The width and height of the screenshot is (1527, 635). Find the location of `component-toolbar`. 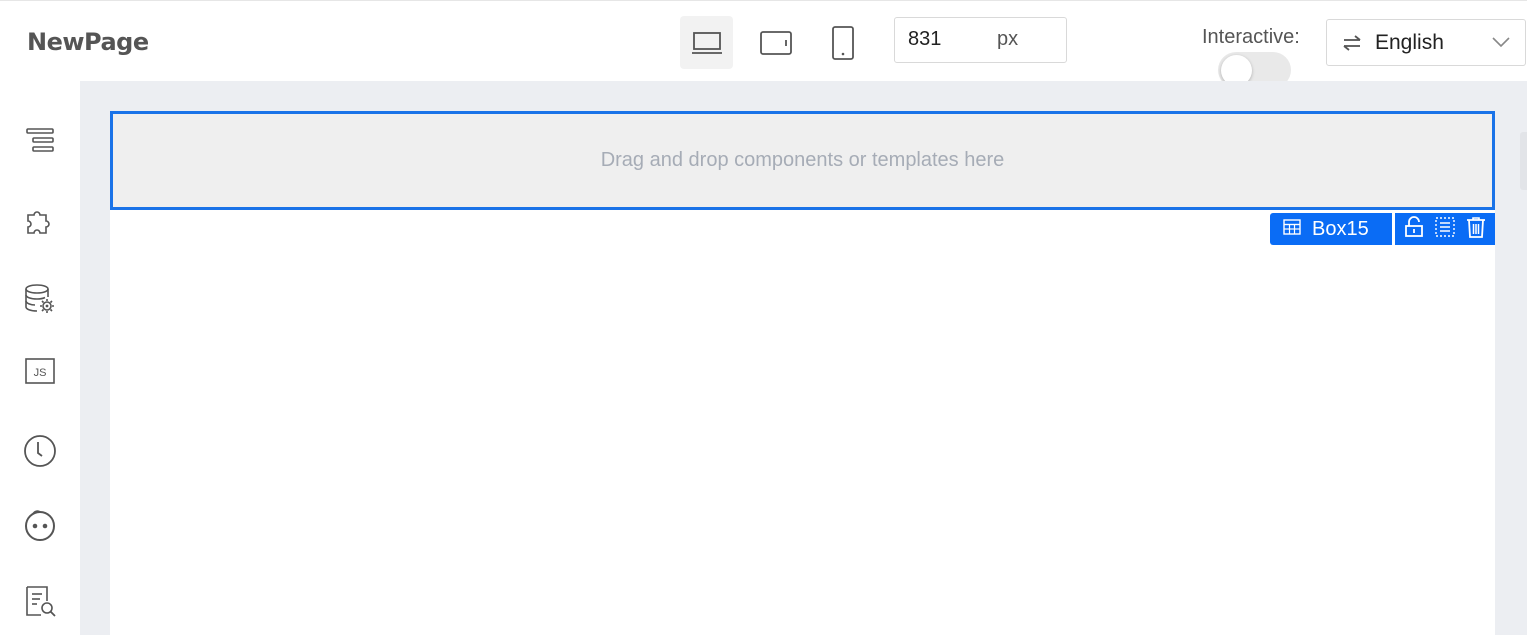

component-toolbar is located at coordinates (1445, 229).